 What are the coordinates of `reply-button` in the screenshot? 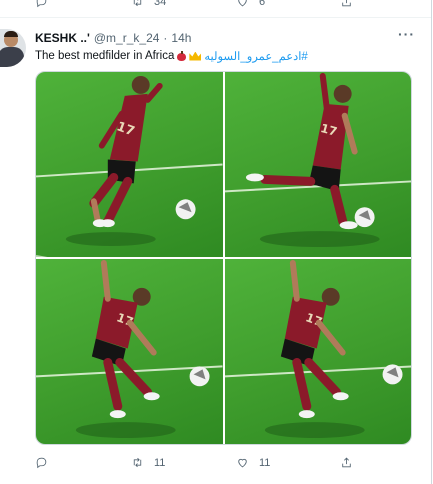 It's located at (46, 462).